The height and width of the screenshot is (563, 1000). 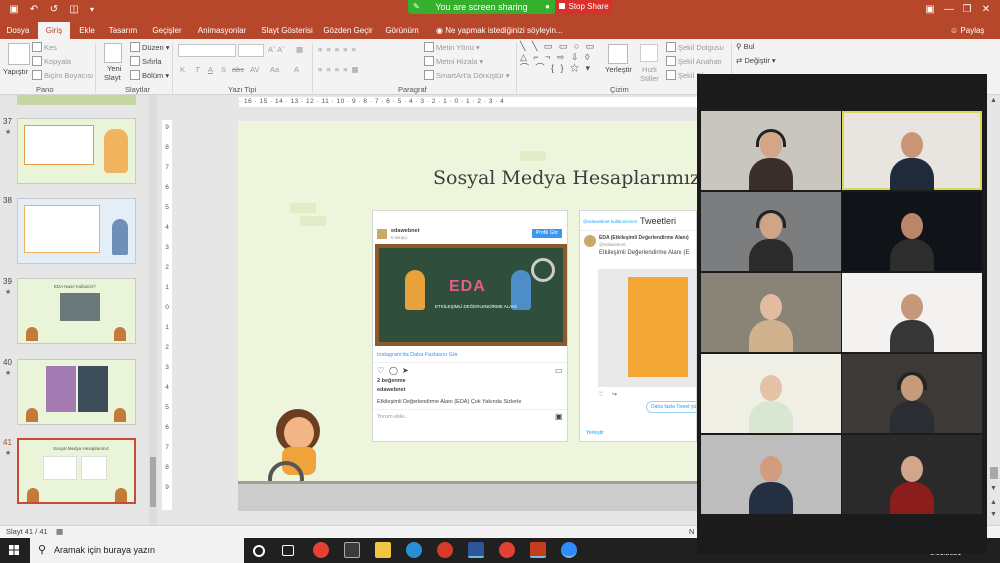 What do you see at coordinates (51, 61) in the screenshot?
I see `copy-button: Kopyala` at bounding box center [51, 61].